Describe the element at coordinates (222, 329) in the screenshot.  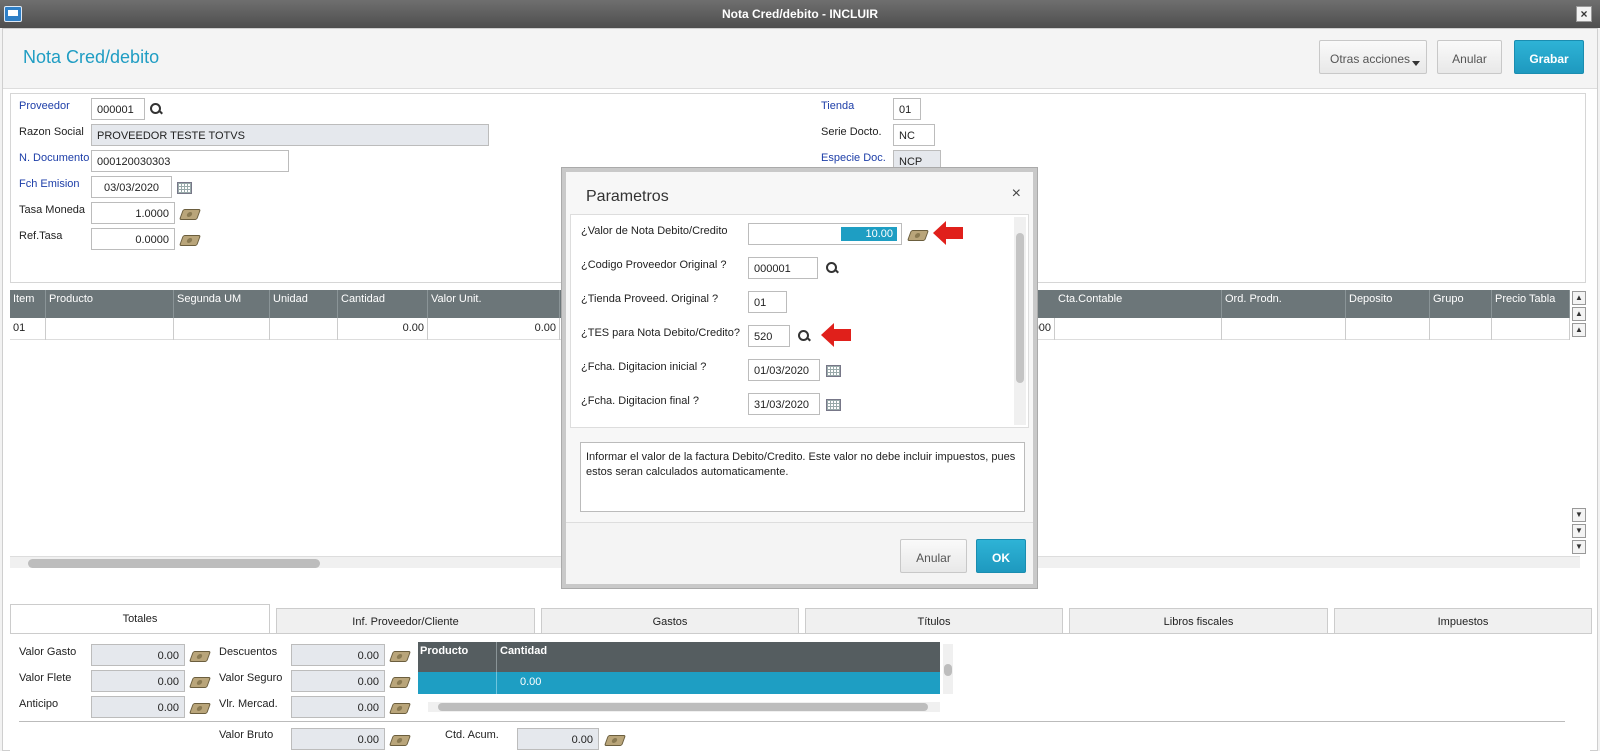
I see `cell-segunda-um` at that location.